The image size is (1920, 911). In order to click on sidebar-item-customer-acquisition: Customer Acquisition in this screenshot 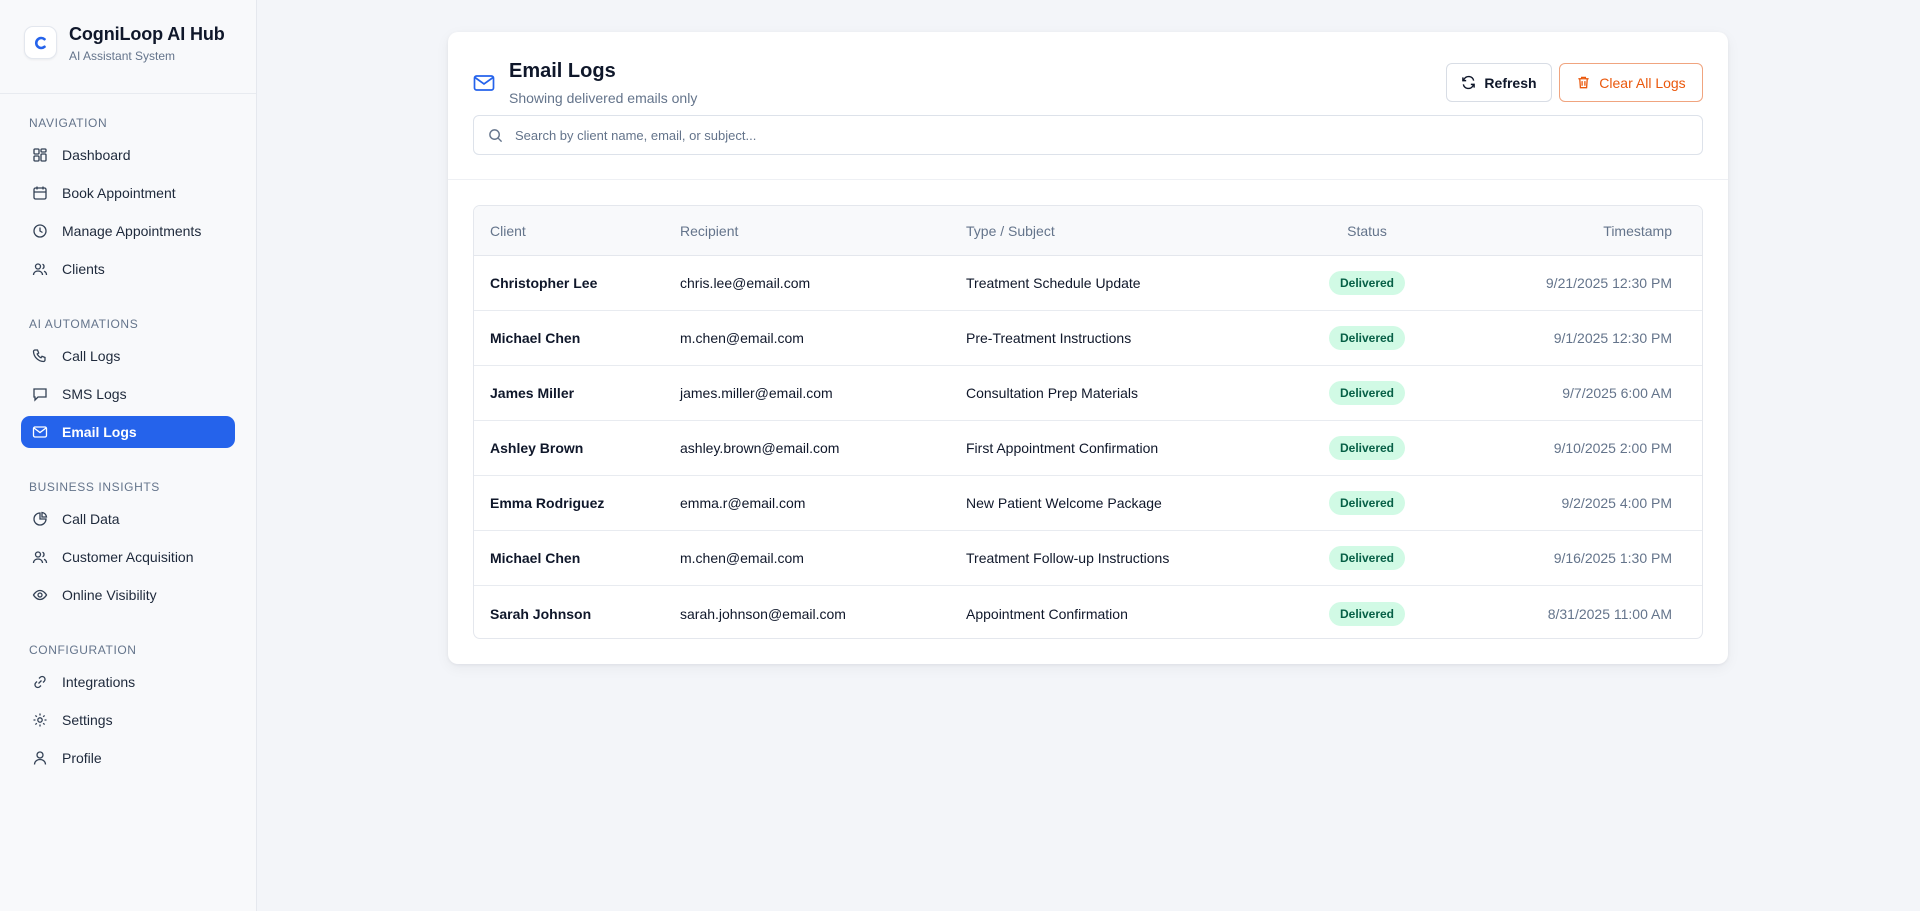, I will do `click(128, 557)`.